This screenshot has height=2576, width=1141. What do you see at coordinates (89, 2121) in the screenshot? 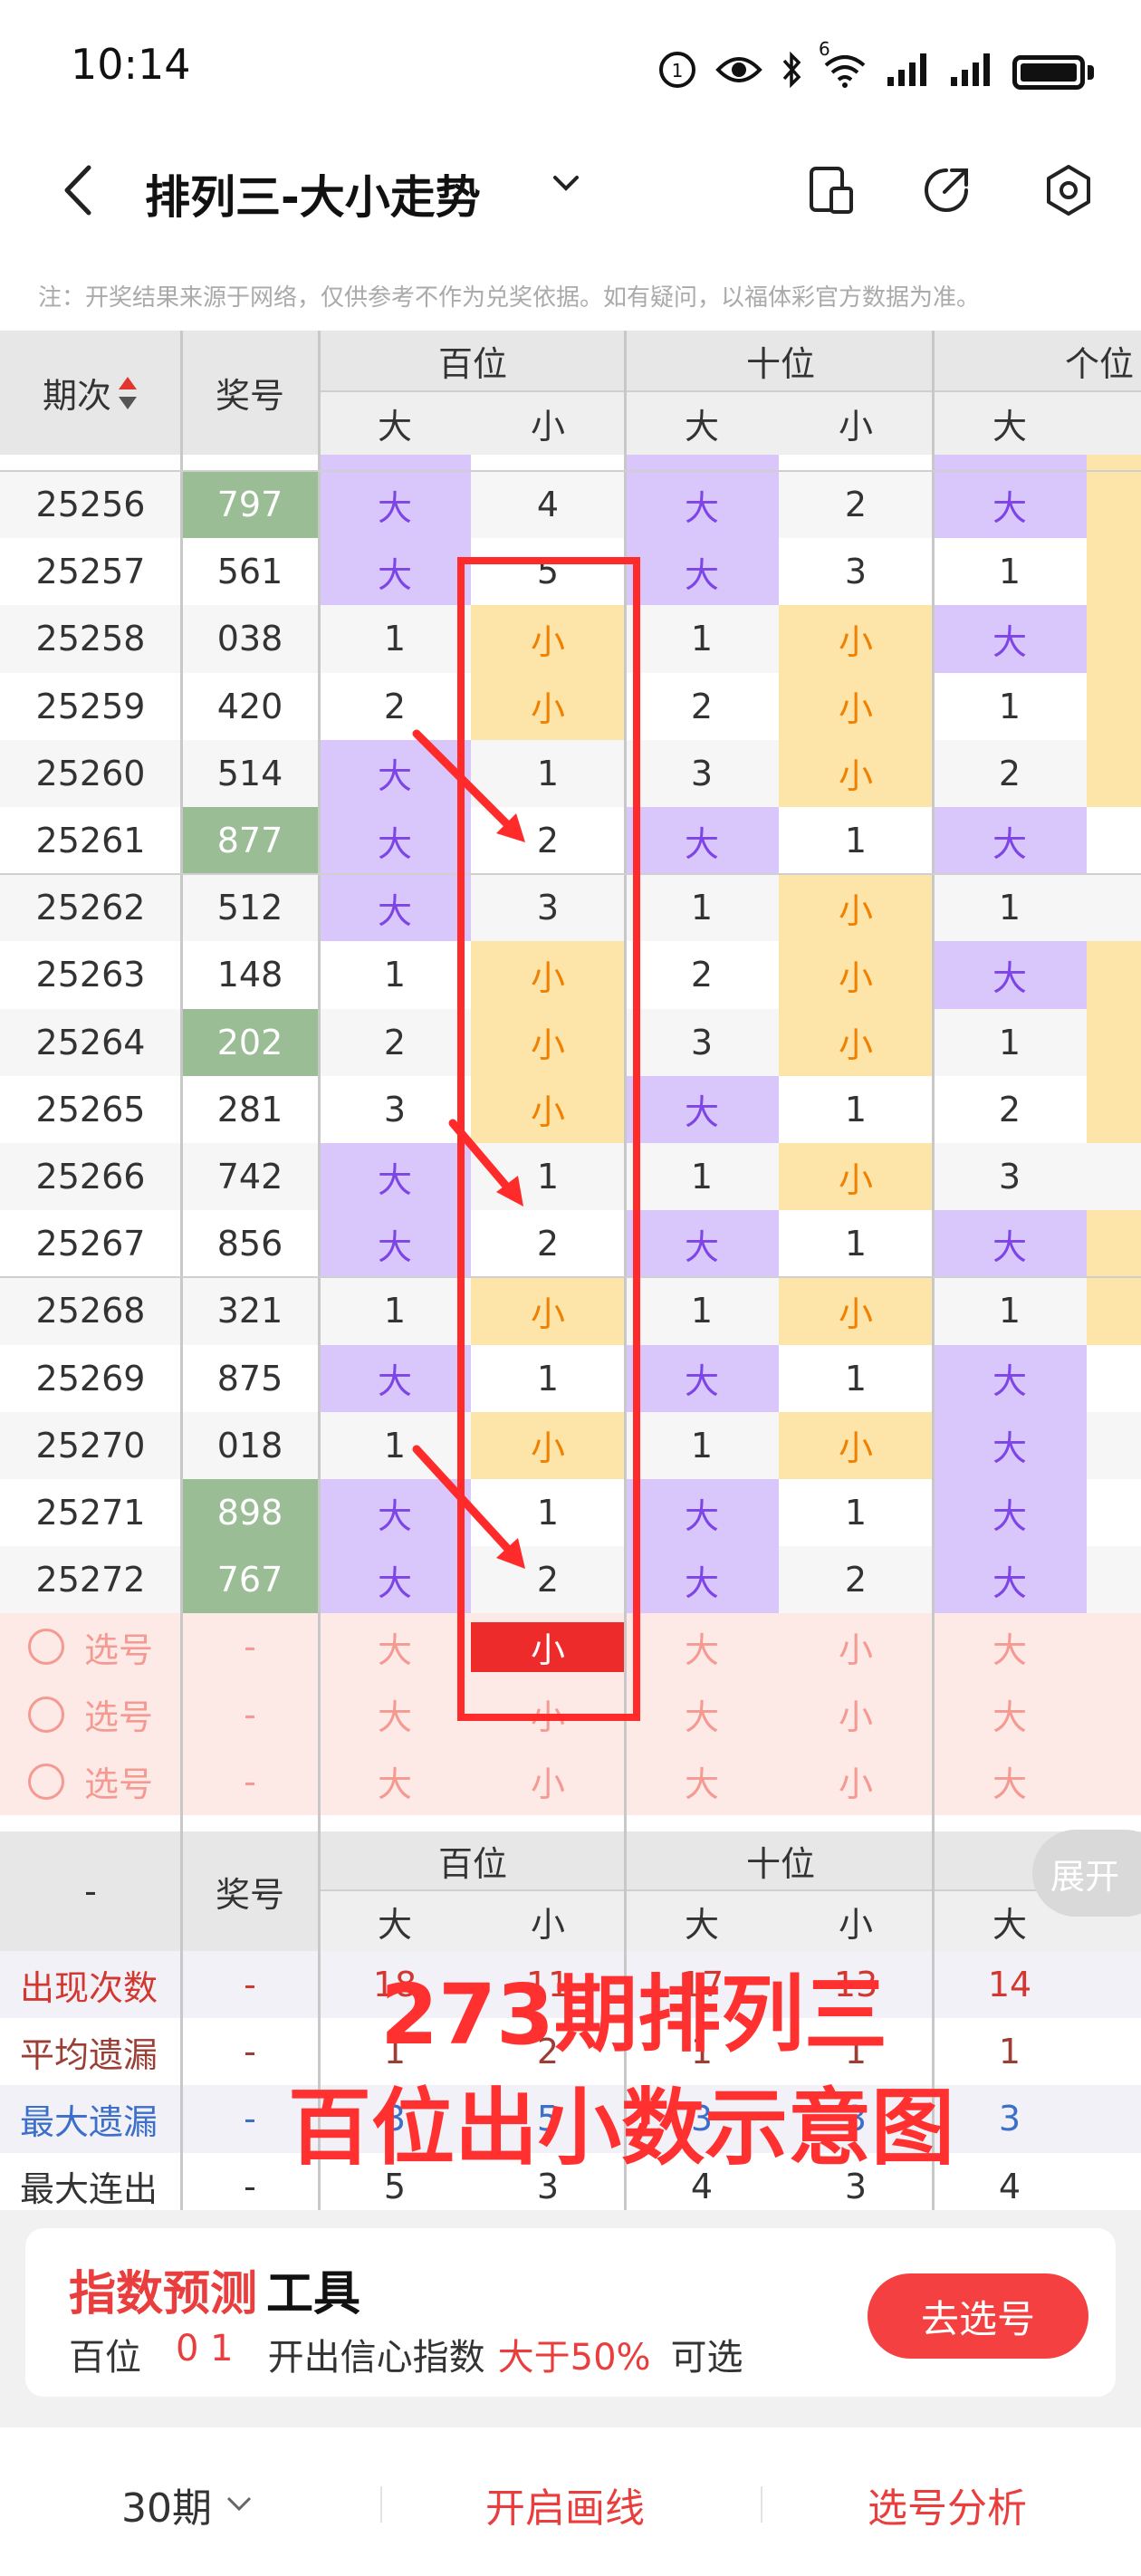
I see `stats-row-label: 最大遗漏` at bounding box center [89, 2121].